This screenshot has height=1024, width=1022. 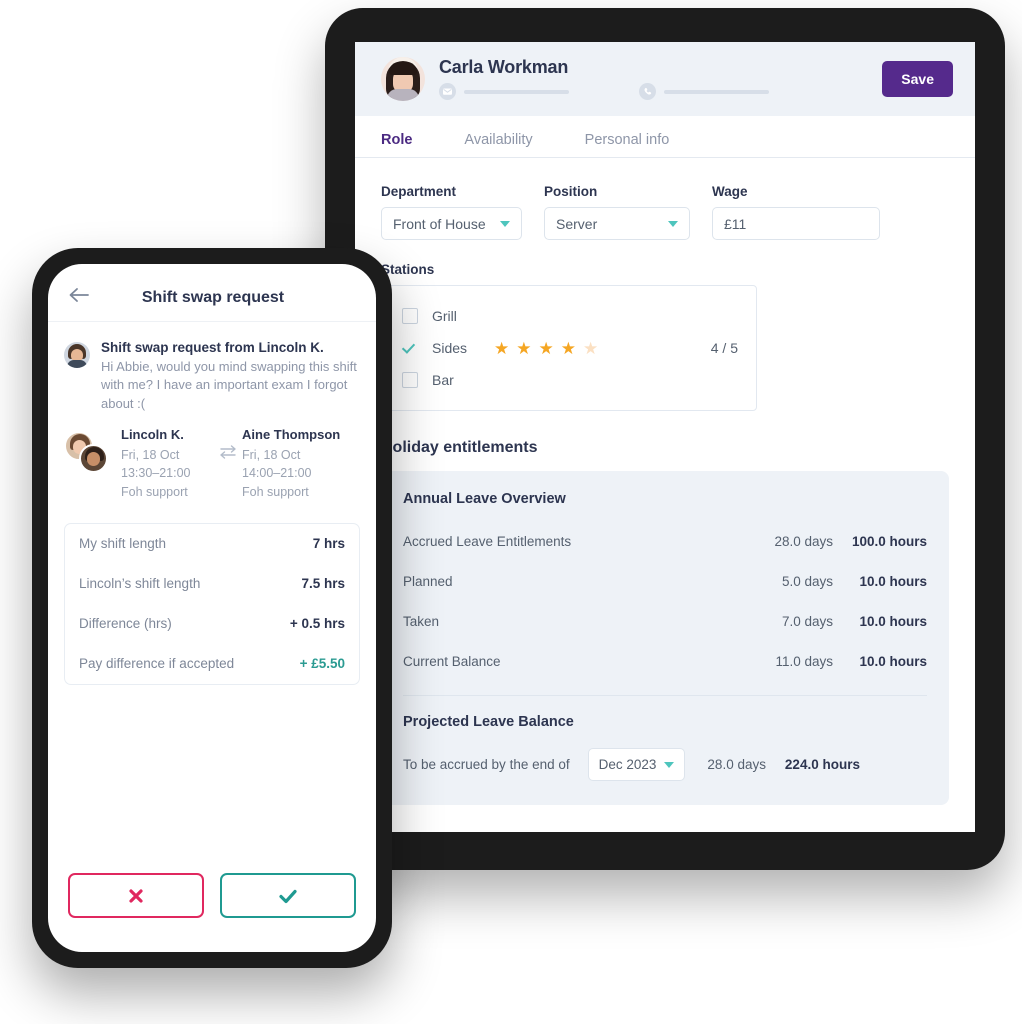 What do you see at coordinates (665, 581) in the screenshot?
I see `table-row: Planned 5.0 days 10.0 hours` at bounding box center [665, 581].